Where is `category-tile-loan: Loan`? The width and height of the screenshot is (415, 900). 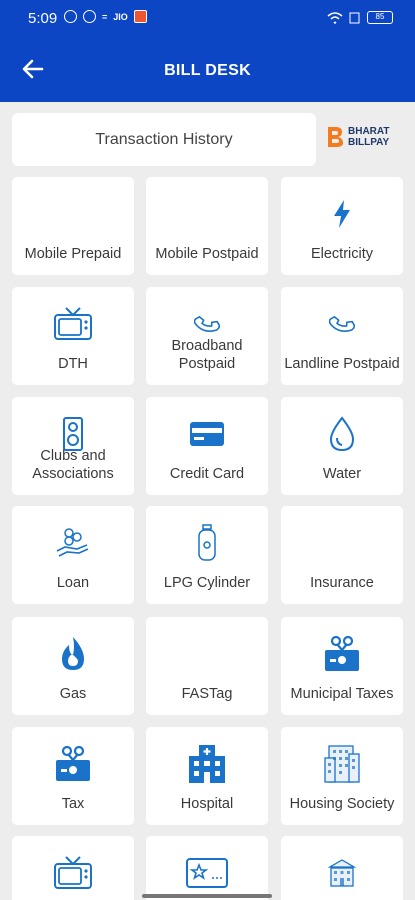
category-tile-loan: Loan is located at coordinates (73, 555).